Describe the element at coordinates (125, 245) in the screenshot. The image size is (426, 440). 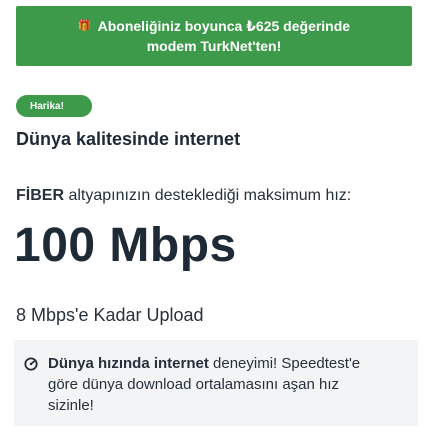
I see `max-speed-value: 100 Mbps` at that location.